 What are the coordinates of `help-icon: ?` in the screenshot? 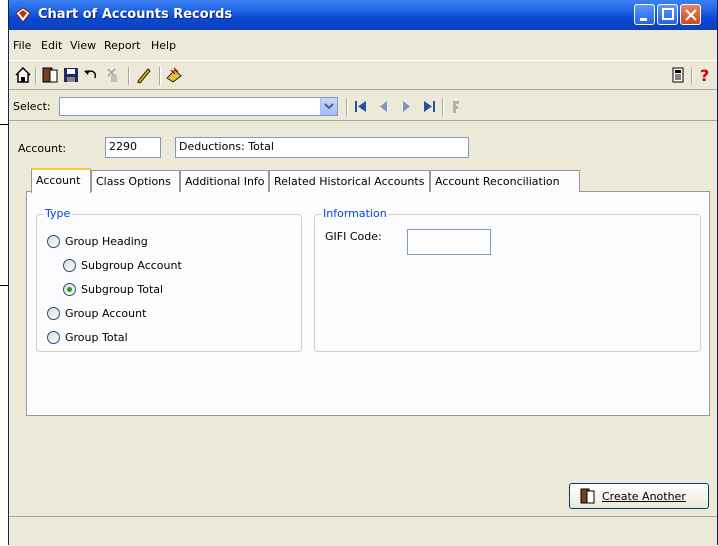 It's located at (705, 75).